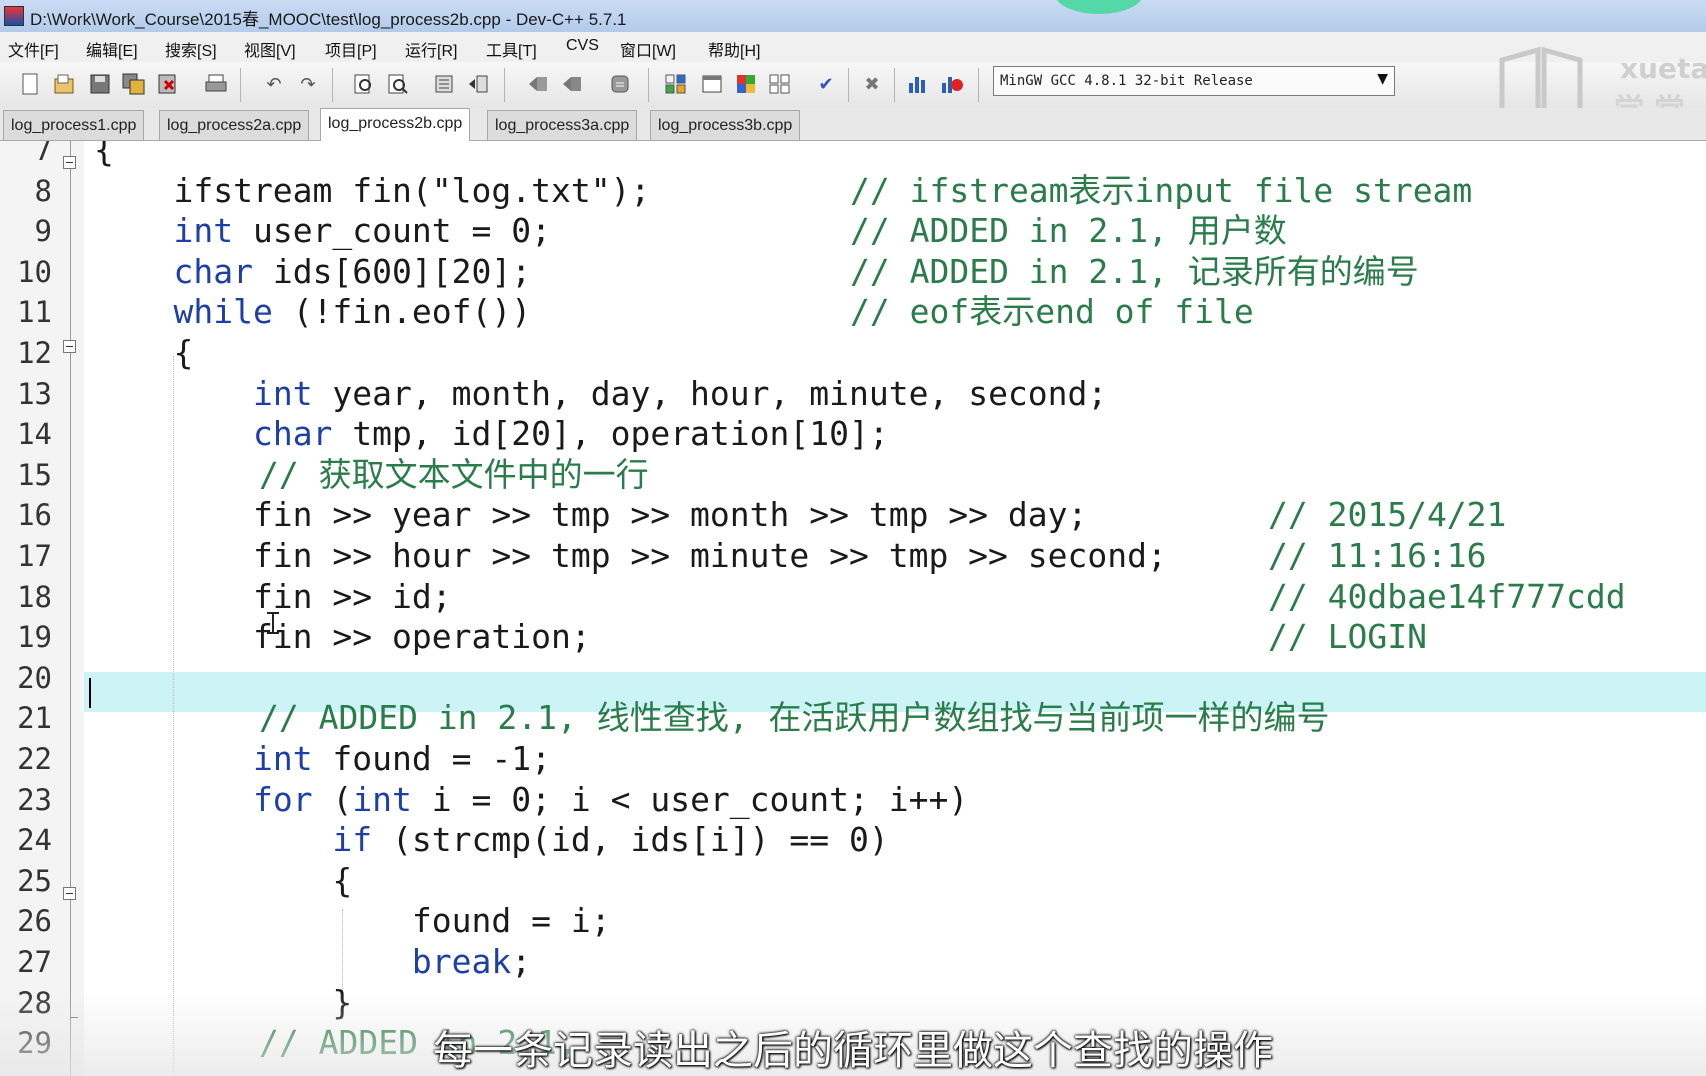  Describe the element at coordinates (918, 84) in the screenshot. I see `profile-icon` at that location.